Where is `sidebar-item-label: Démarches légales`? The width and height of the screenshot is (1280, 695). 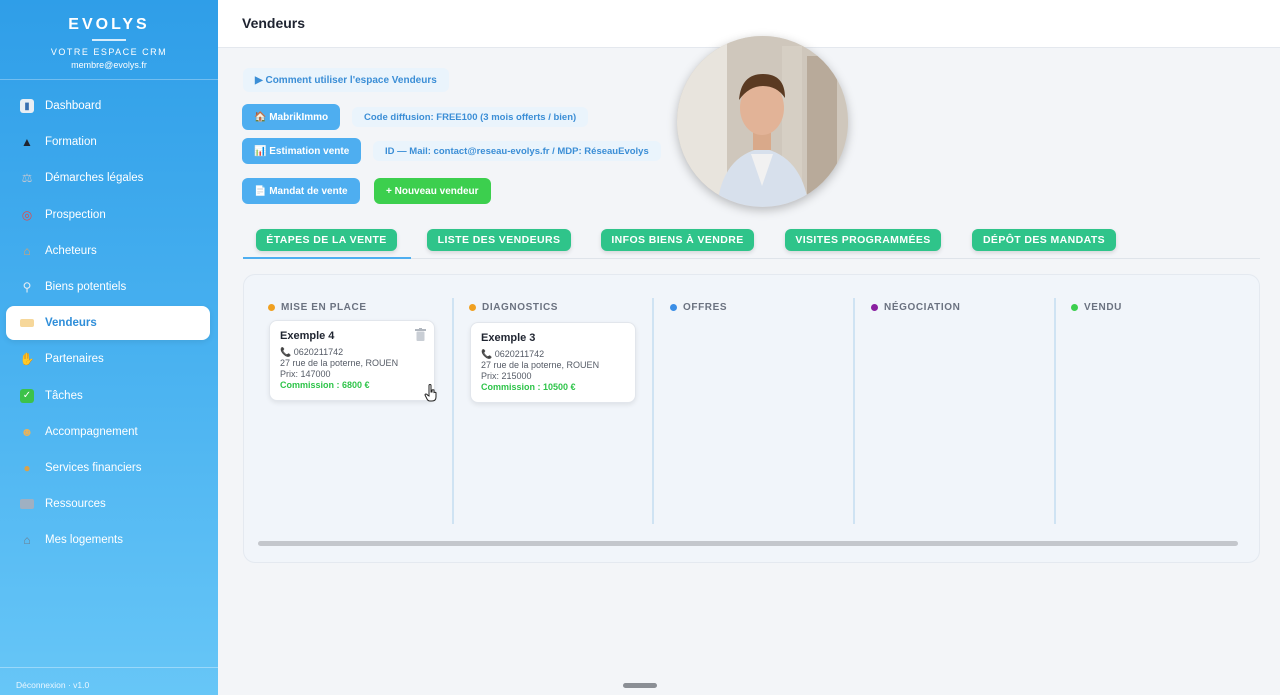
sidebar-item-label: Démarches légales is located at coordinates (94, 178).